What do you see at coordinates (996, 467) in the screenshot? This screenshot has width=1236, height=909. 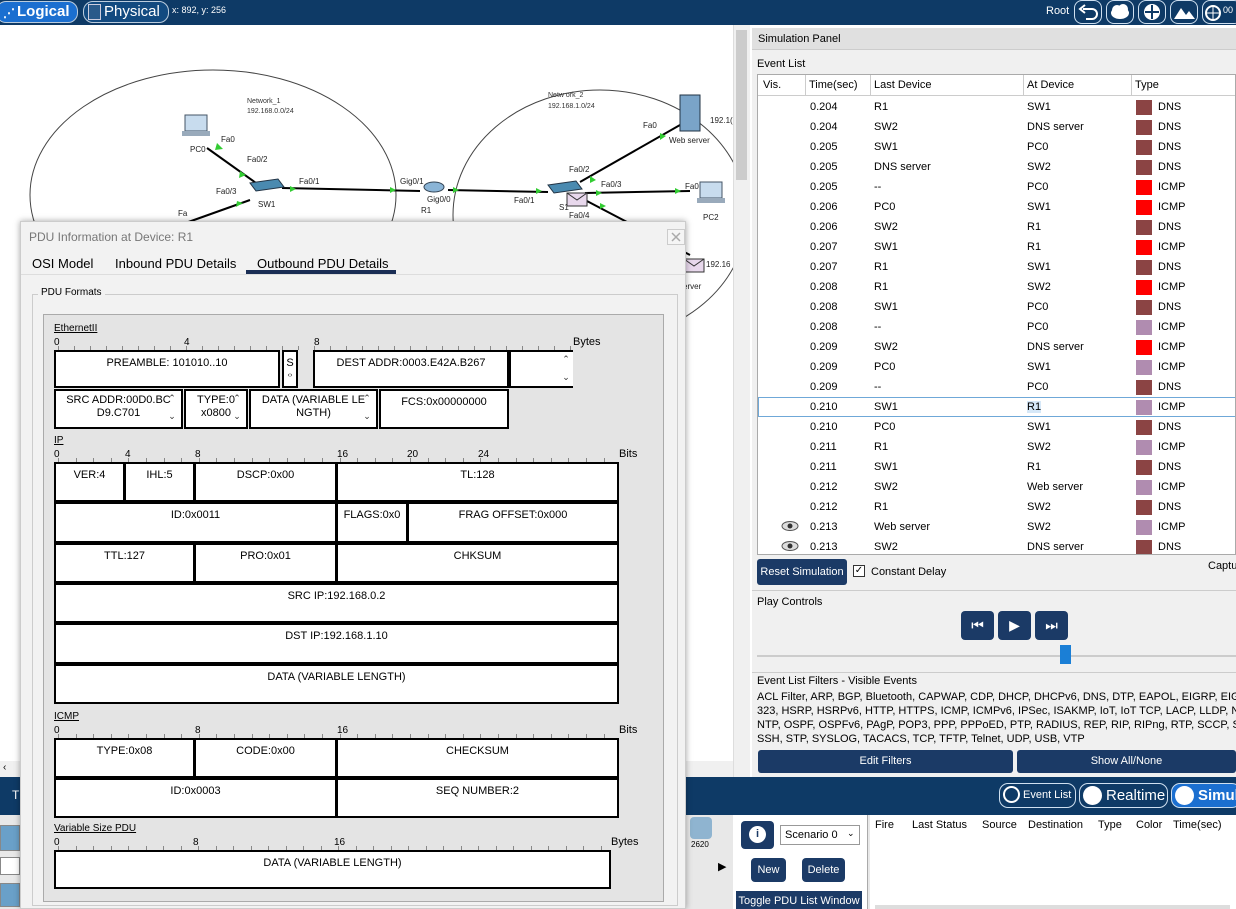 I see `event-row: 0.211 SW1 R1 DNS` at bounding box center [996, 467].